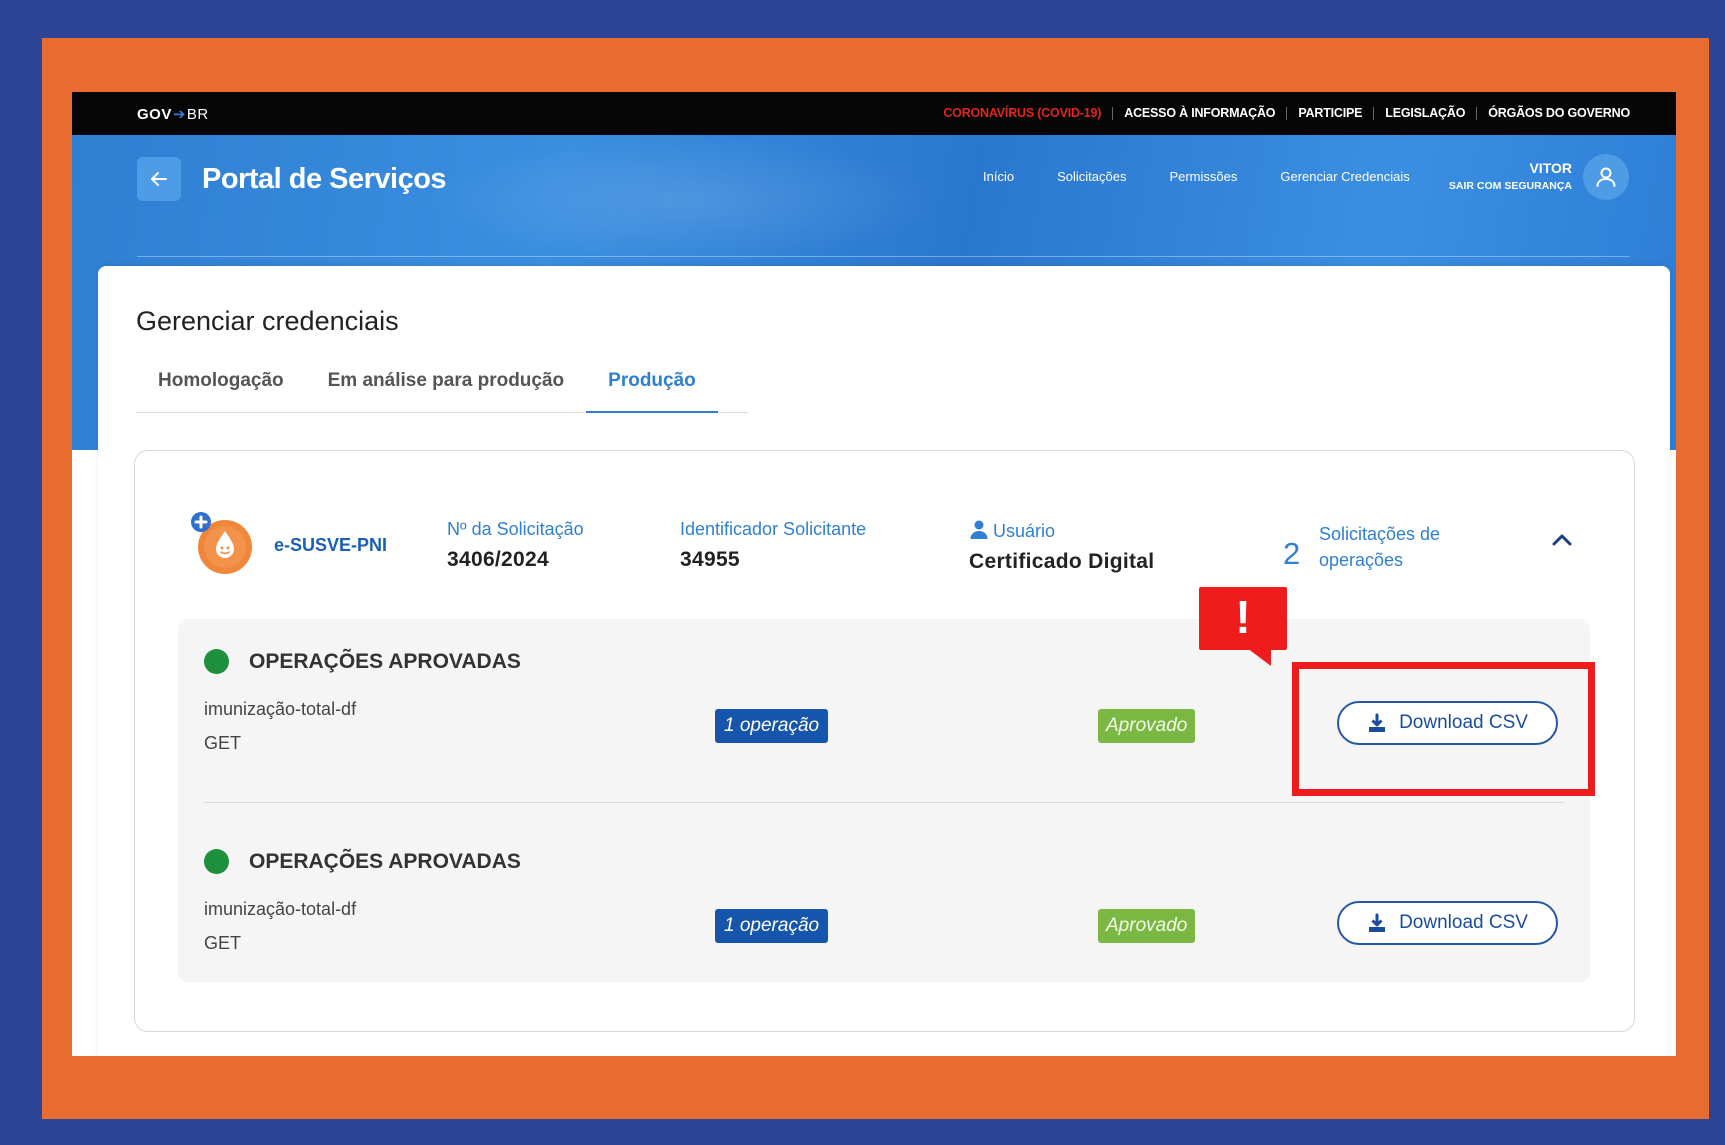 Image resolution: width=1725 pixels, height=1145 pixels. Describe the element at coordinates (1510, 176) in the screenshot. I see `user-menu: VITOR SAIR COM SEGURANÇA` at that location.